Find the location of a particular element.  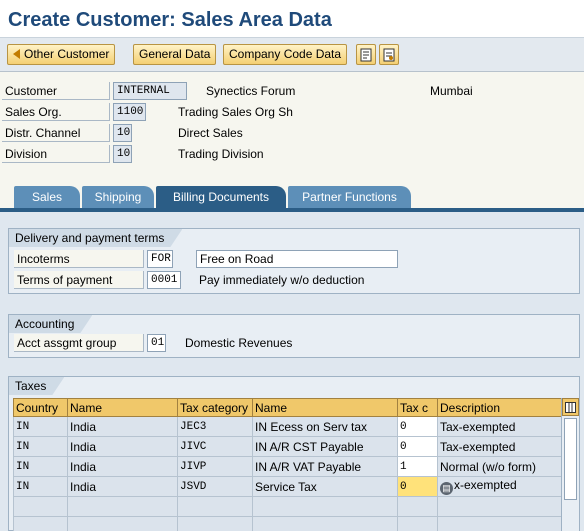

general-data-button: General Data is located at coordinates (175, 54).